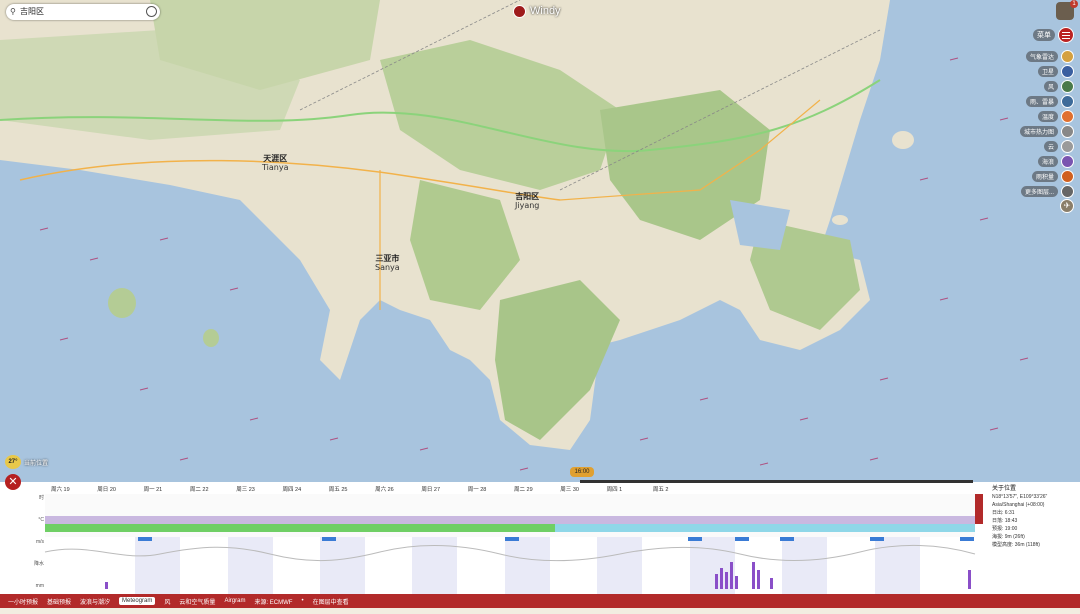 This screenshot has width=1080, height=614. Describe the element at coordinates (477, 489) in the screenshot. I see `meteogram-day-label: 周一 28` at that location.